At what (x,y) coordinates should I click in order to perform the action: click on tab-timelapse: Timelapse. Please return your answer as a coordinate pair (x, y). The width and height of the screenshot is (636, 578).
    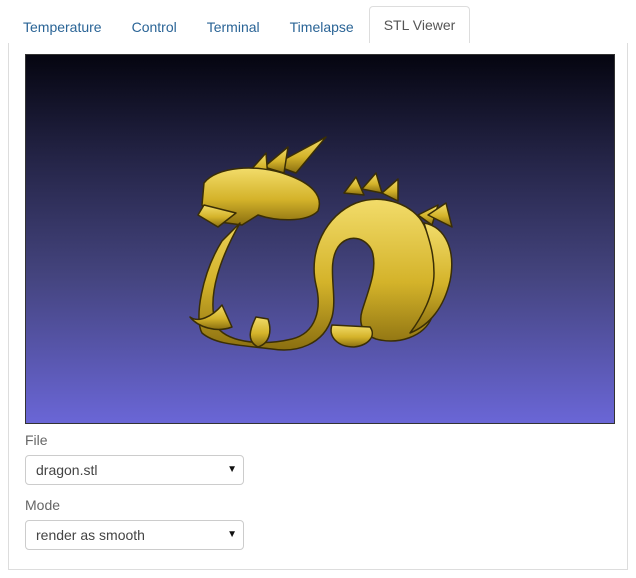
    Looking at the image, I should click on (322, 26).